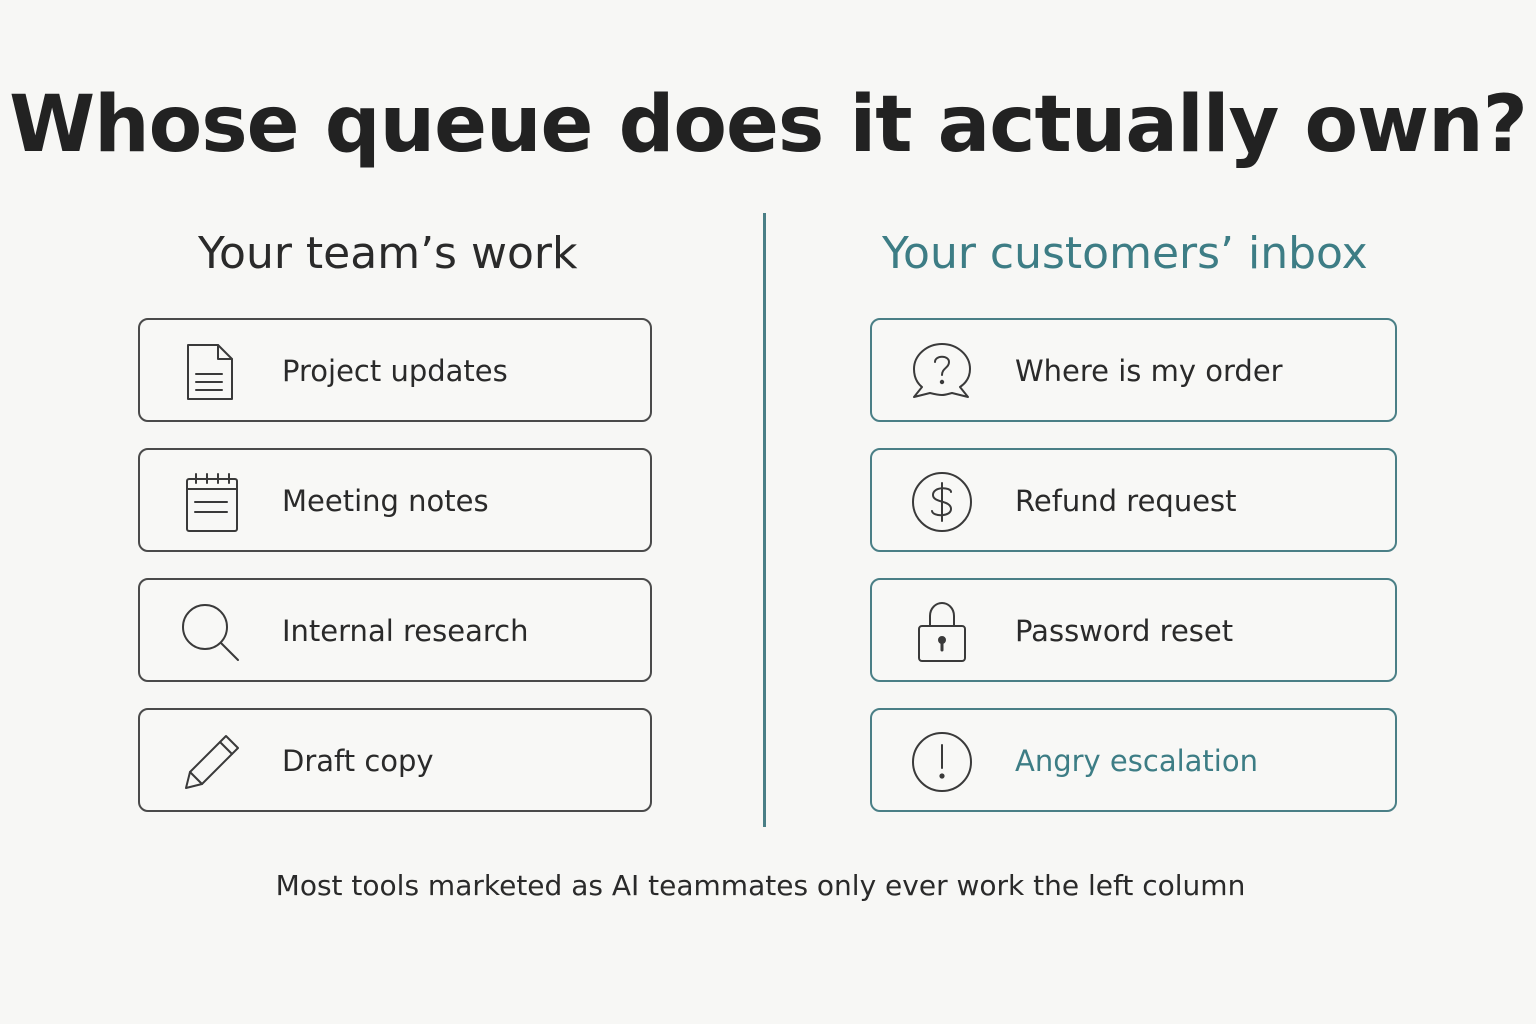  What do you see at coordinates (1149, 371) in the screenshot?
I see `card-label: Where is my order` at bounding box center [1149, 371].